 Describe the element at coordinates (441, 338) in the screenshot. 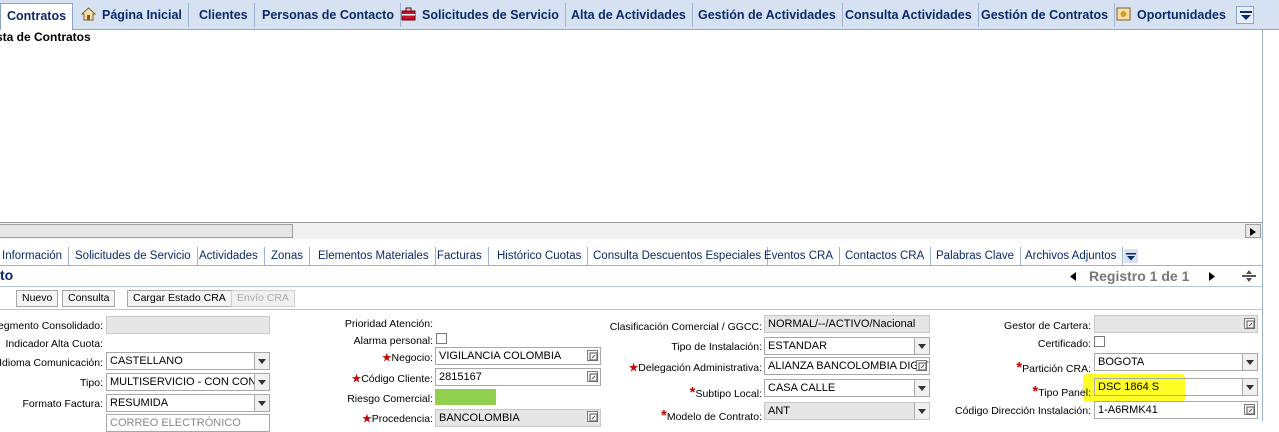

I see `alarma-checkbox` at that location.